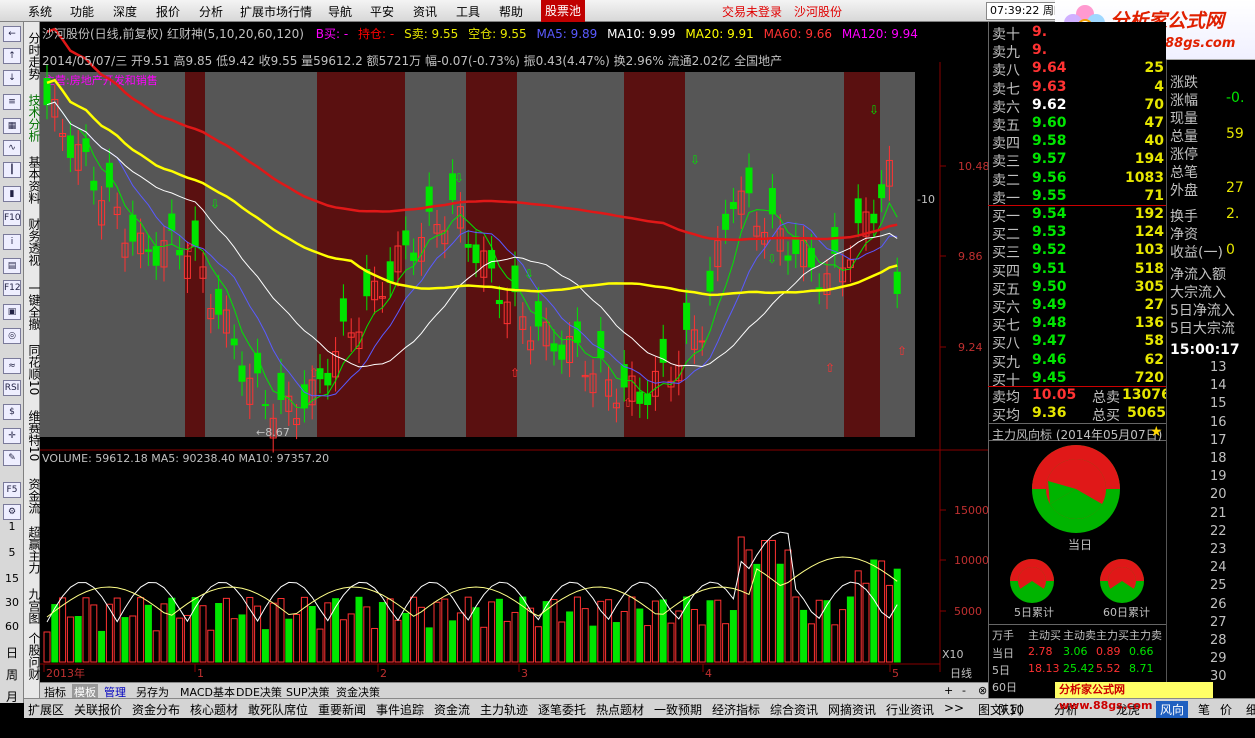  What do you see at coordinates (342, 709) in the screenshot?
I see `status-tab: 重要新闻` at bounding box center [342, 709].